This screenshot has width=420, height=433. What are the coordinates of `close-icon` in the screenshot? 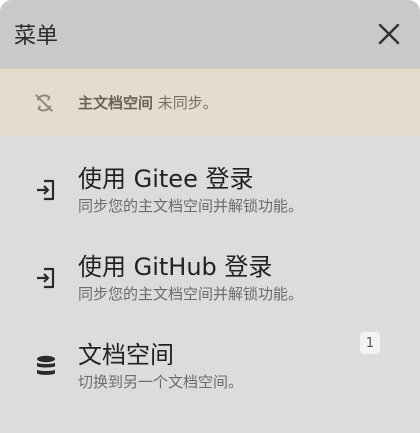 It's located at (389, 34).